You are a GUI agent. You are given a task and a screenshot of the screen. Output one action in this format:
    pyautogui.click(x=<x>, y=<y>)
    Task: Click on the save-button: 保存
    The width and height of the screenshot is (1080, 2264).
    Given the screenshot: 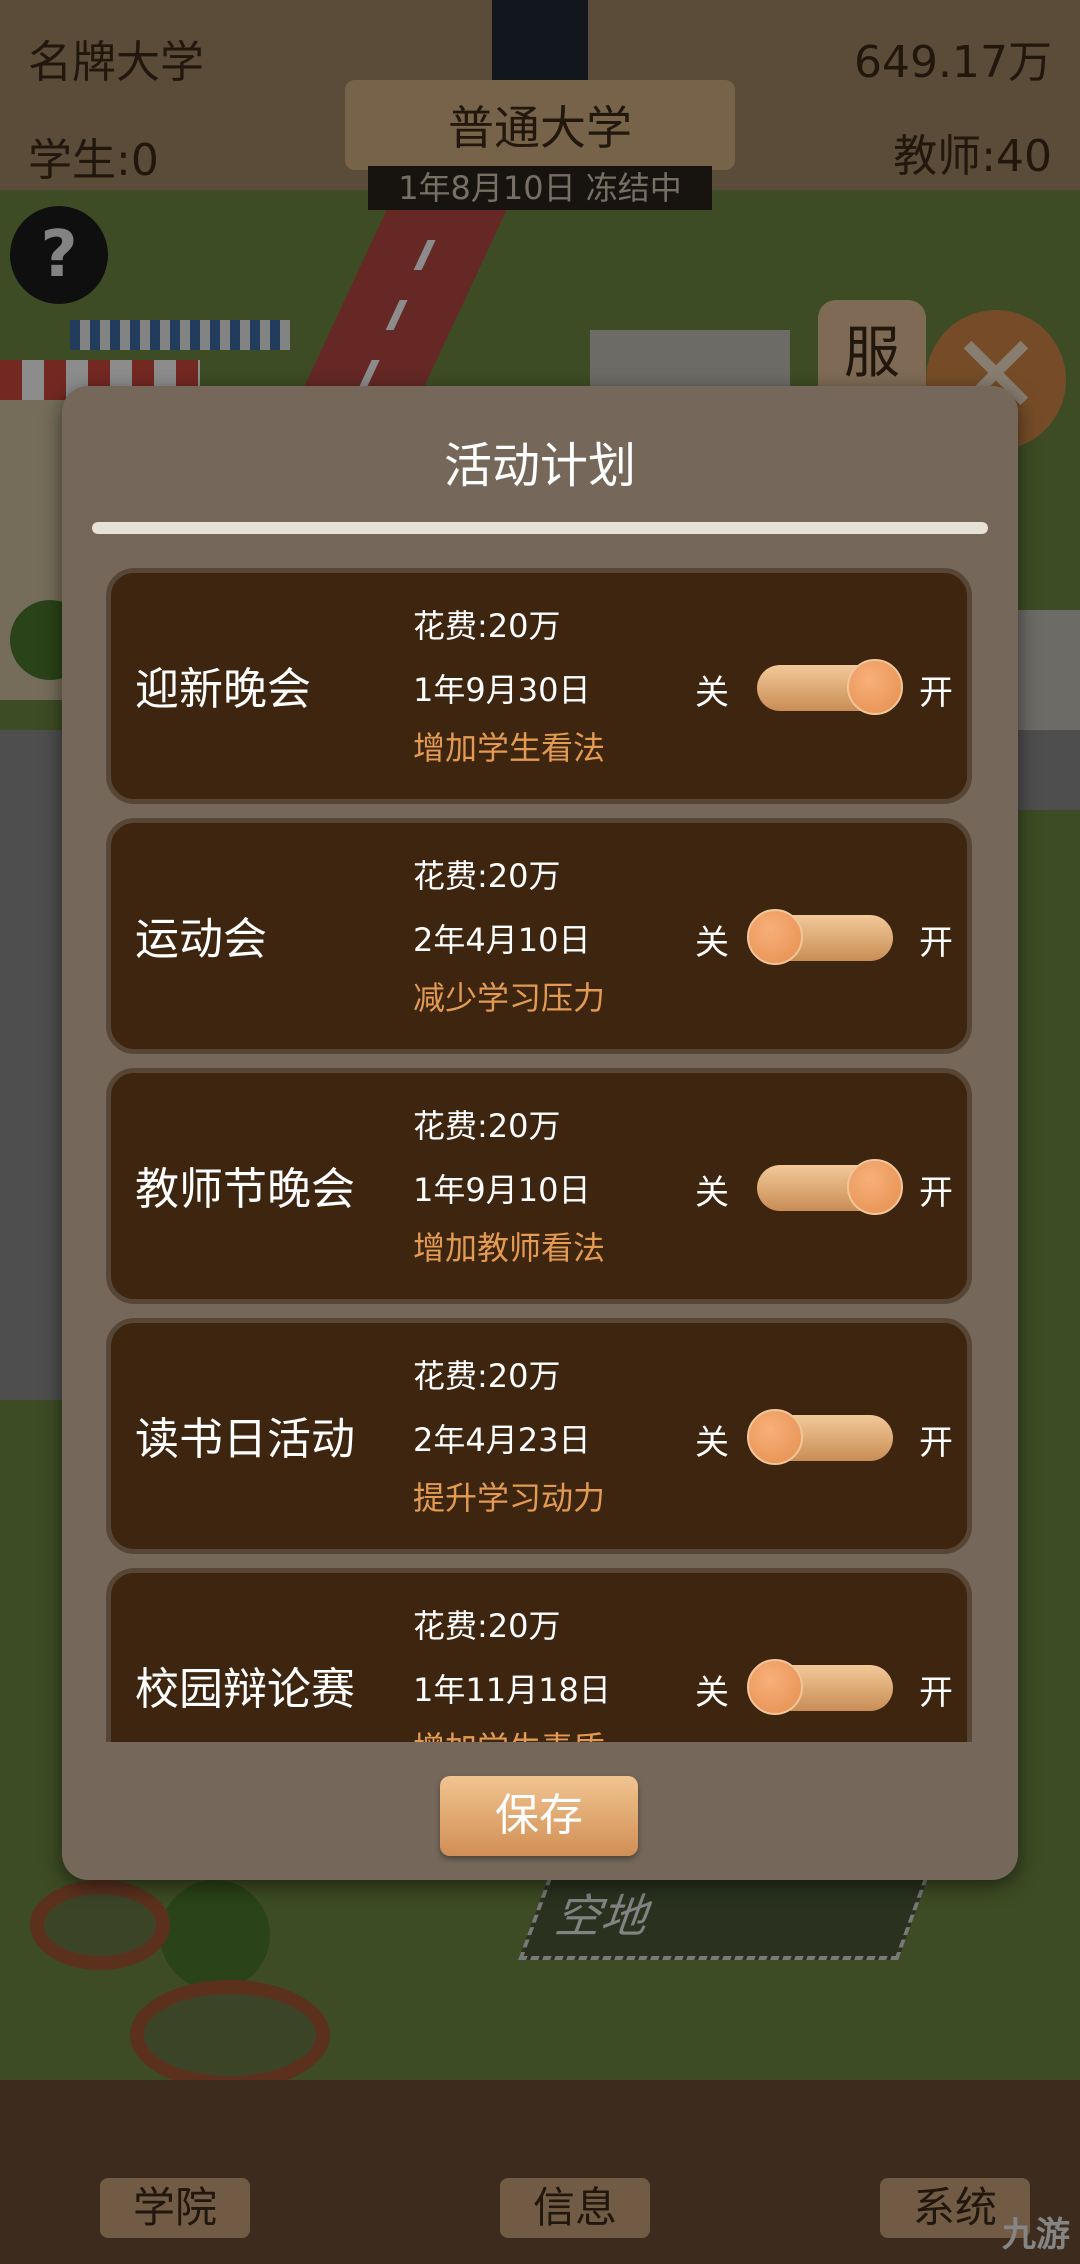 What is the action you would take?
    pyautogui.click(x=539, y=1816)
    